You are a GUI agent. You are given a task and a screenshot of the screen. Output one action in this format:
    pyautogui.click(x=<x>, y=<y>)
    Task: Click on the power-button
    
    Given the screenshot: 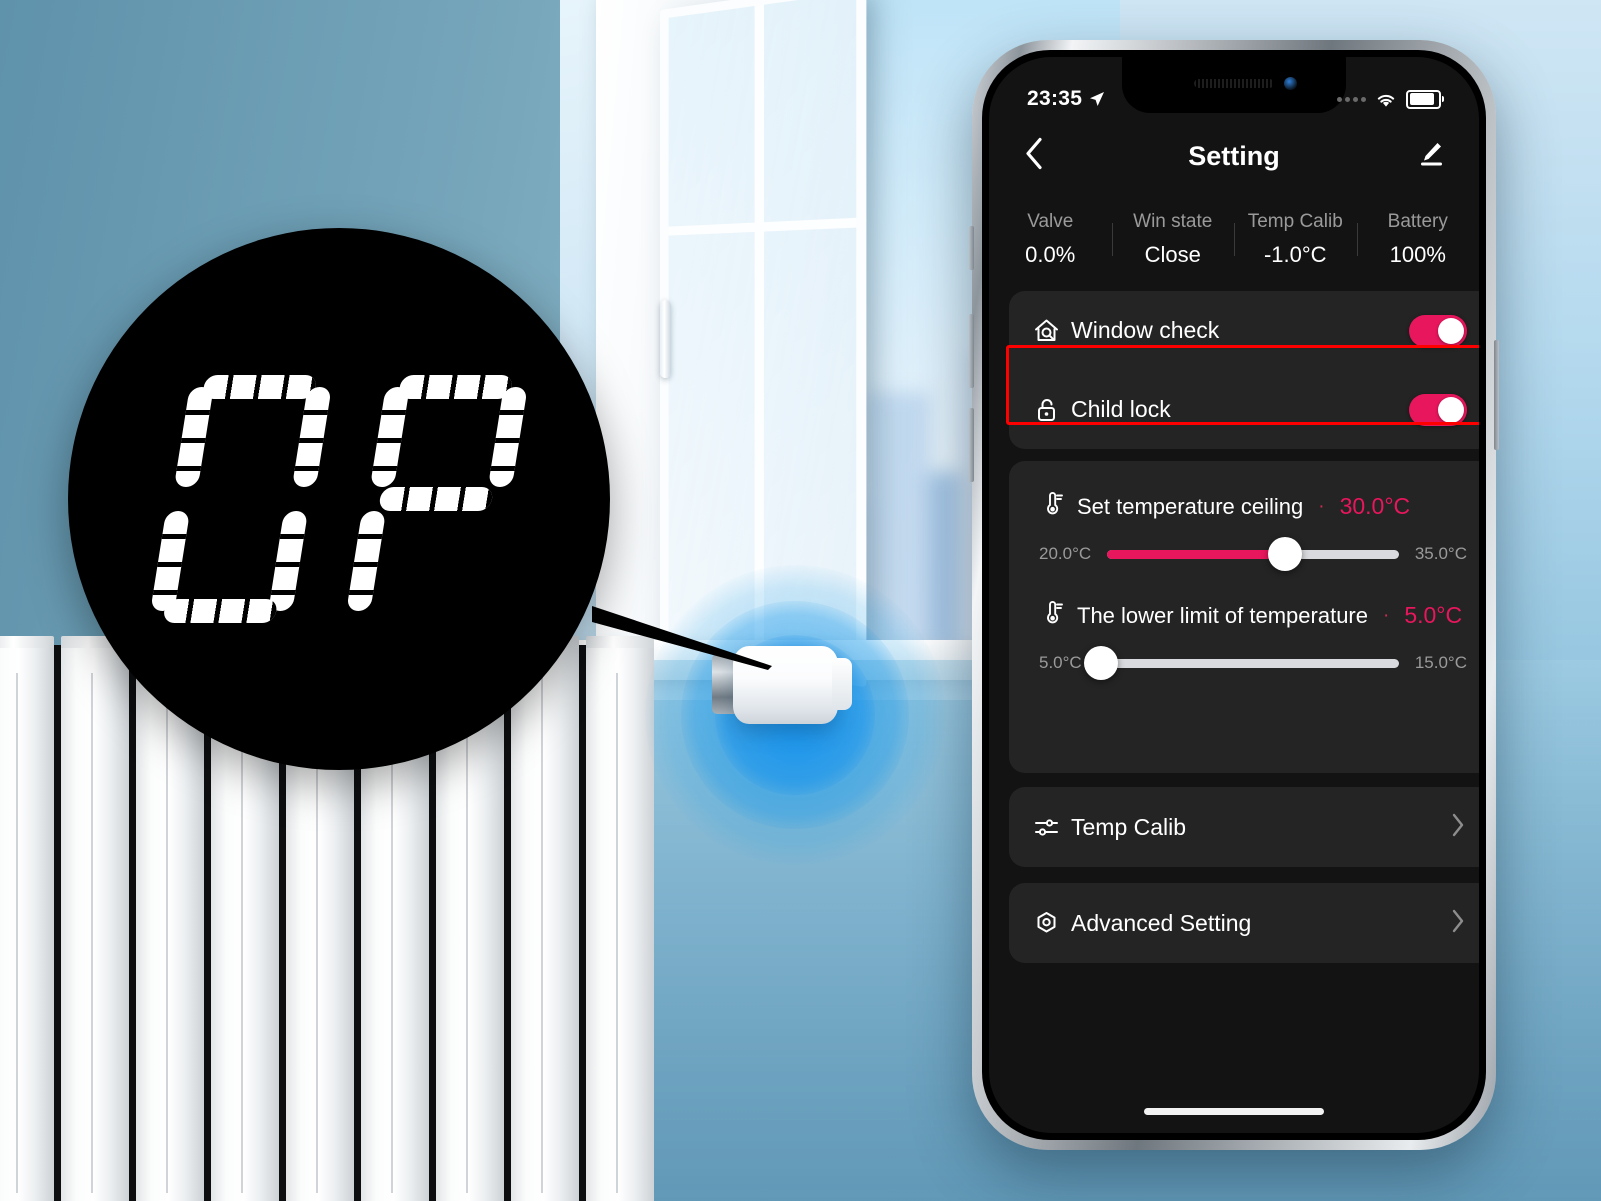 What is the action you would take?
    pyautogui.click(x=1496, y=395)
    